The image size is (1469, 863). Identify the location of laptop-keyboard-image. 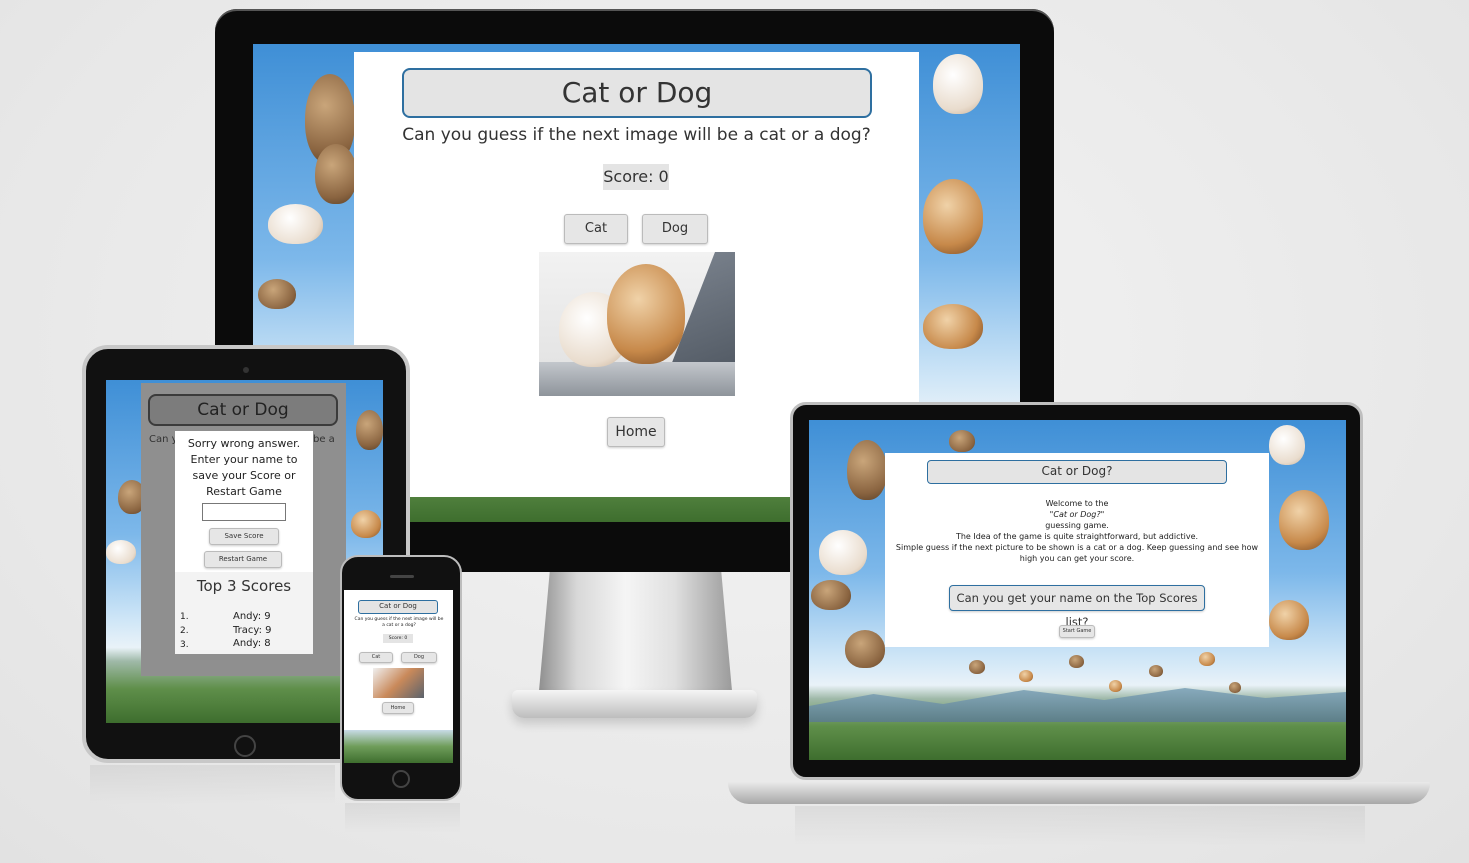
(637, 379).